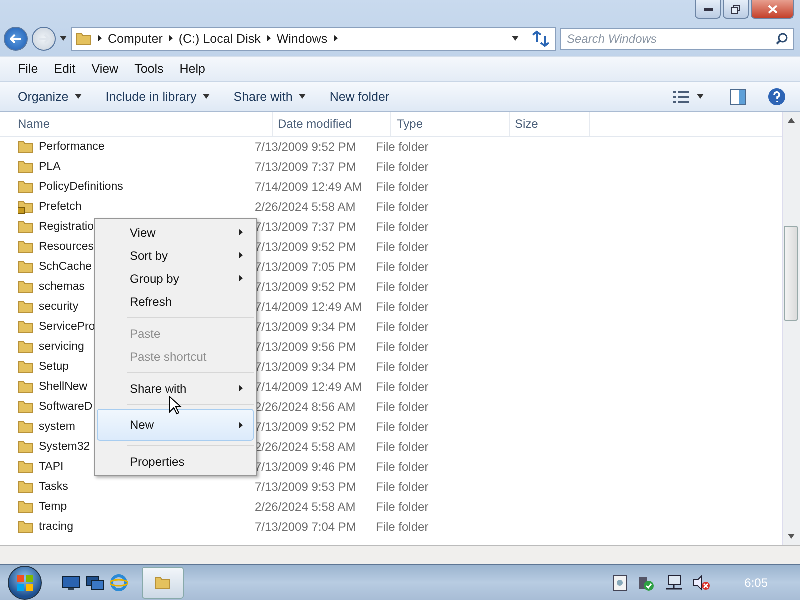  Describe the element at coordinates (64, 447) in the screenshot. I see `file-name: System32` at that location.